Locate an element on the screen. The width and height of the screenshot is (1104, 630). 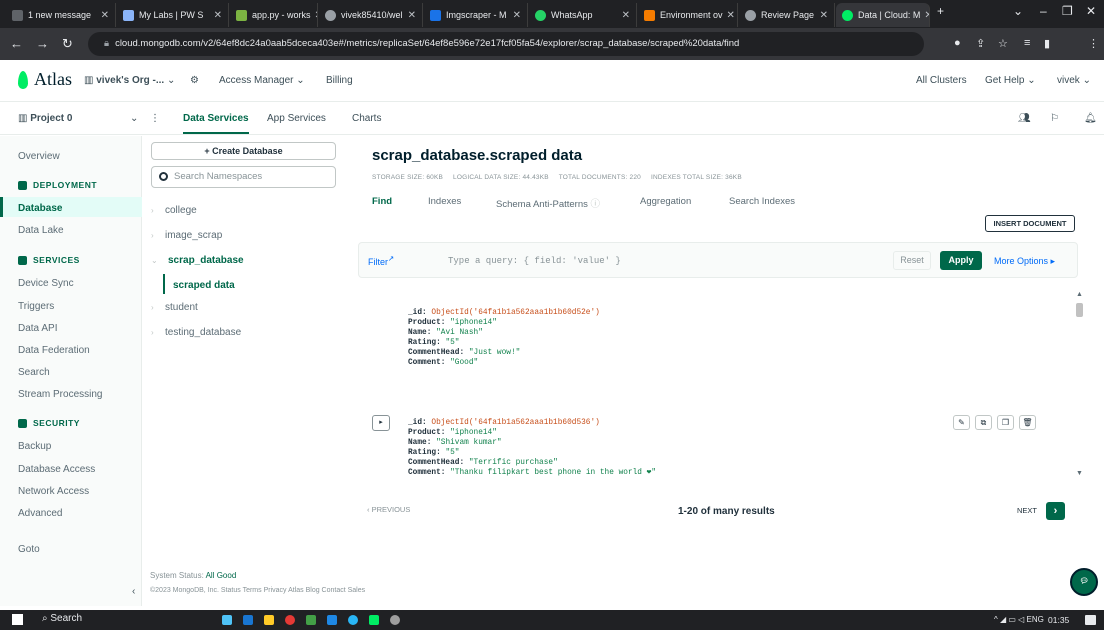
sidebar-item-network-access: Network Access is located at coordinates (53, 491).